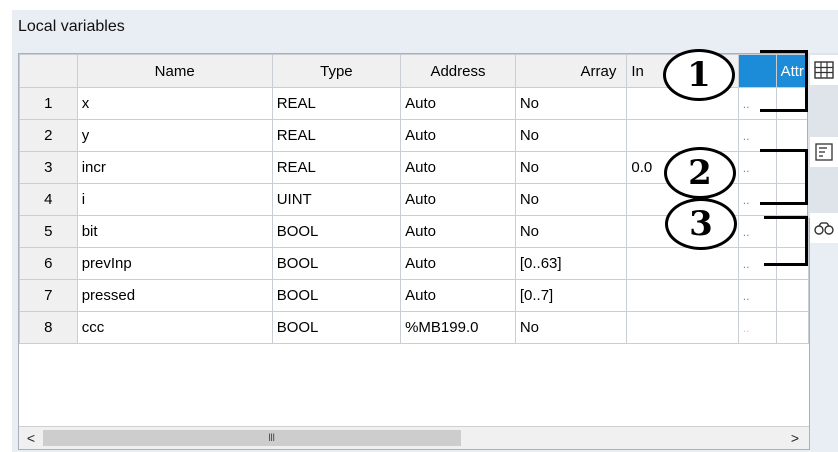 This screenshot has height=452, width=838. Describe the element at coordinates (174, 231) in the screenshot. I see `name-cell: bit` at that location.